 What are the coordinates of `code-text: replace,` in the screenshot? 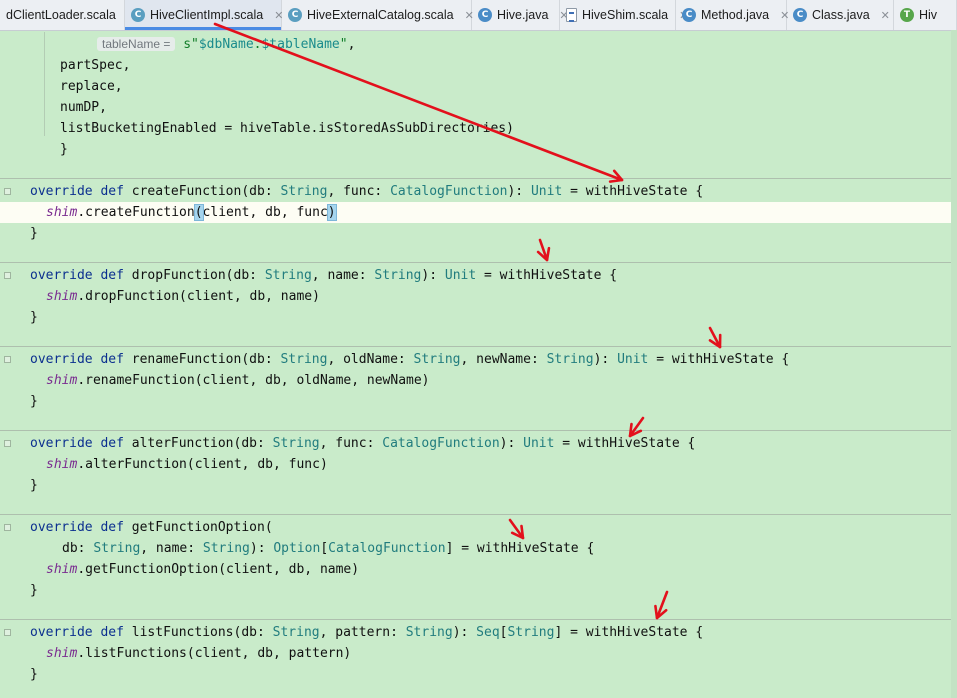 It's located at (91, 86).